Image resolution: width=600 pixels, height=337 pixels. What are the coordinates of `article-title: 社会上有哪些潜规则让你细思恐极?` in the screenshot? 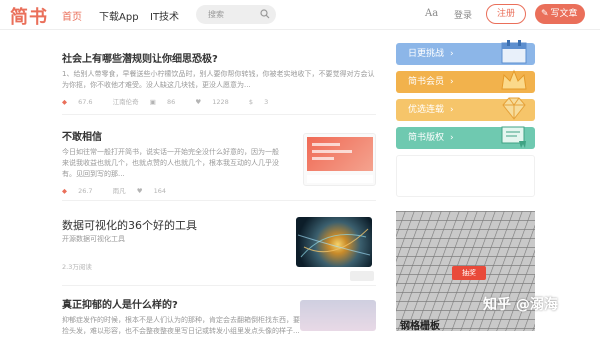 It's located at (219, 57).